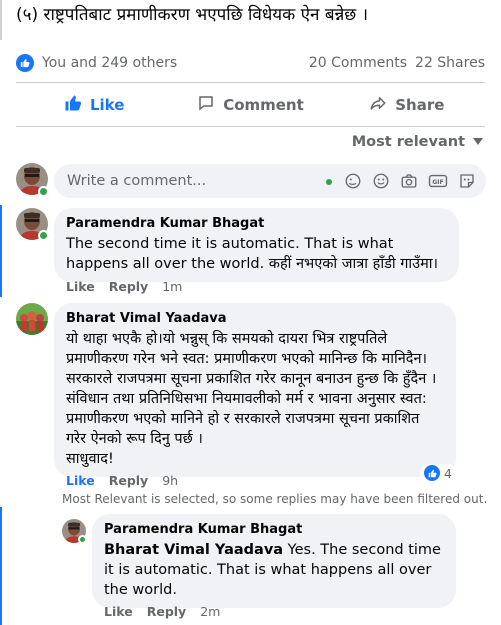  Describe the element at coordinates (467, 183) in the screenshot. I see `sticker-icon` at that location.